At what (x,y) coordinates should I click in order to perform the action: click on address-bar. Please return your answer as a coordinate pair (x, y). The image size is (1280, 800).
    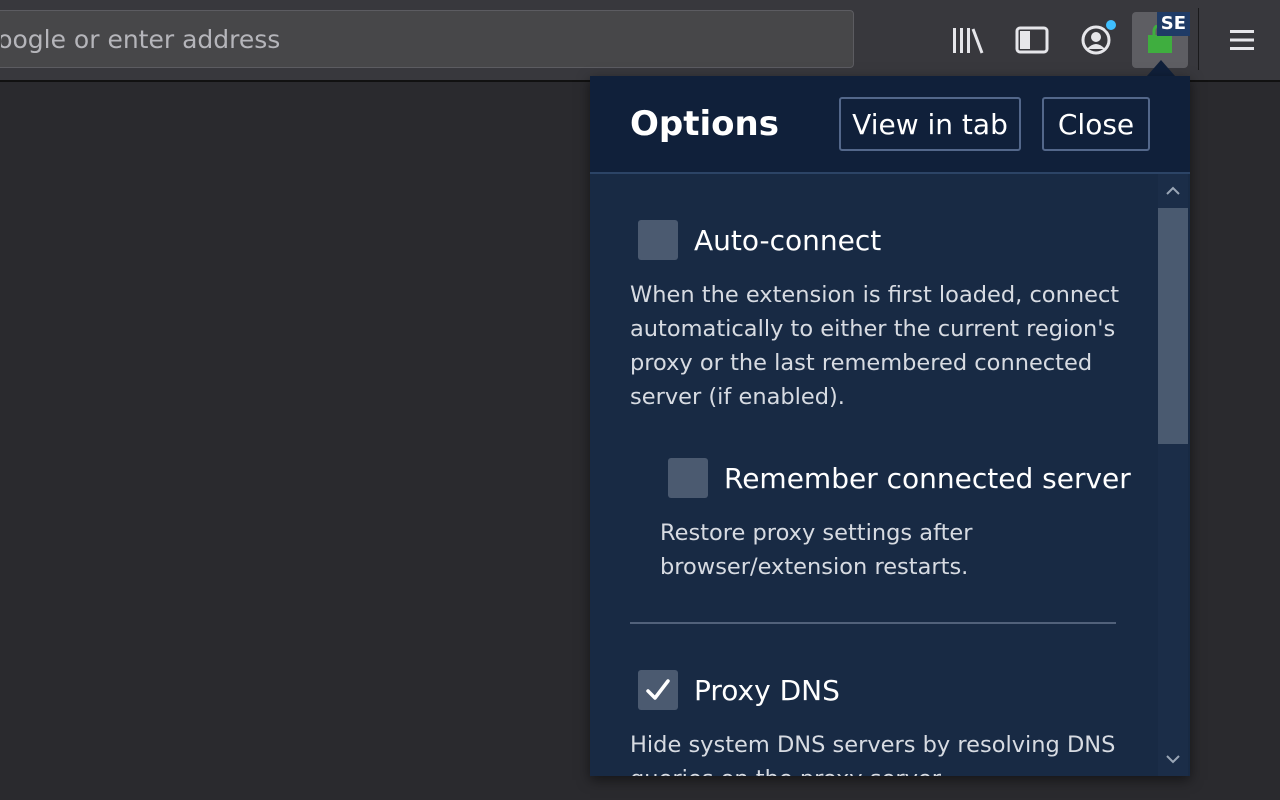
    Looking at the image, I should click on (427, 39).